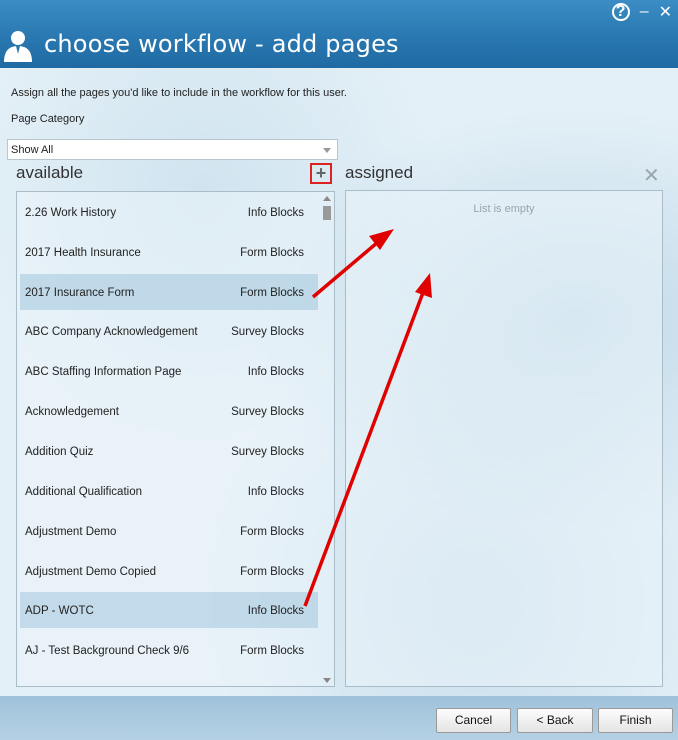 This screenshot has height=740, width=678. Describe the element at coordinates (327, 439) in the screenshot. I see `scrollbar` at that location.